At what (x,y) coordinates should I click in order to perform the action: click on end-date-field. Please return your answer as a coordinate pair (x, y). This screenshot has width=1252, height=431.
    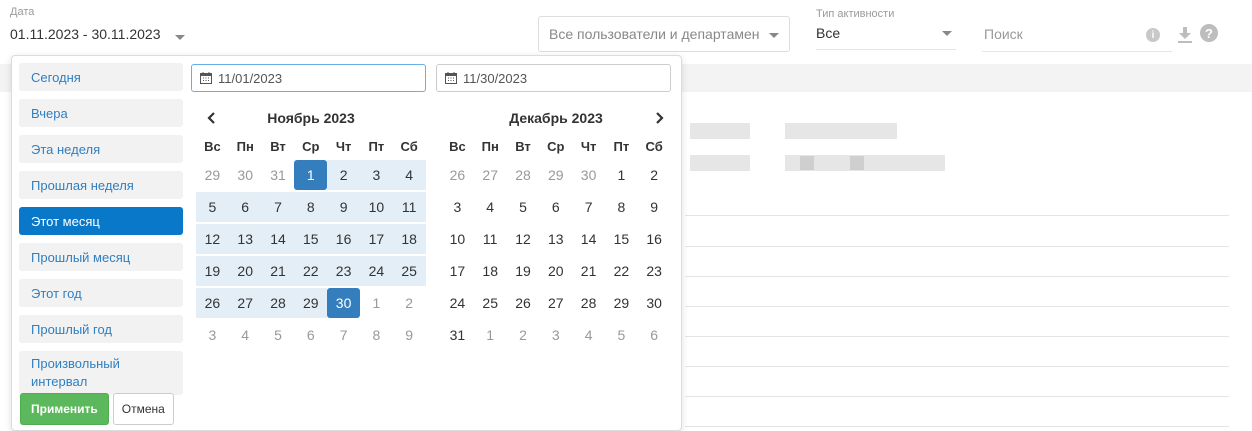
    Looking at the image, I should click on (553, 78).